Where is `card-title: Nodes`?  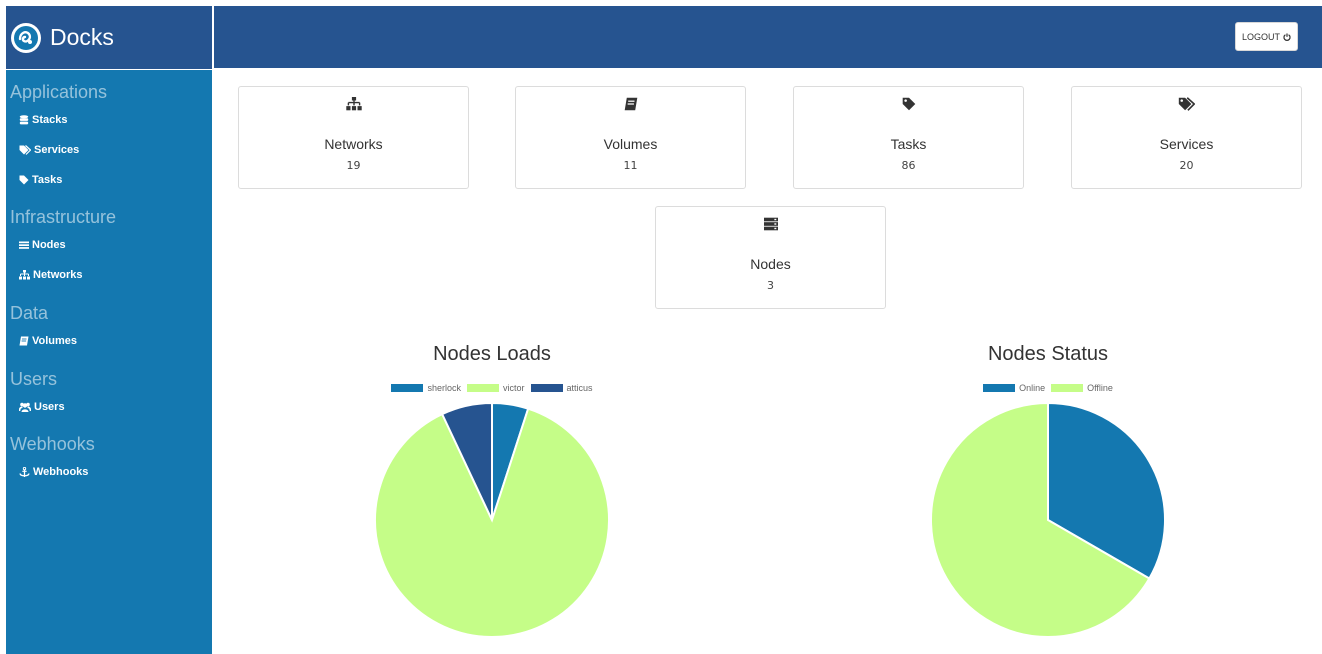 card-title: Nodes is located at coordinates (770, 264).